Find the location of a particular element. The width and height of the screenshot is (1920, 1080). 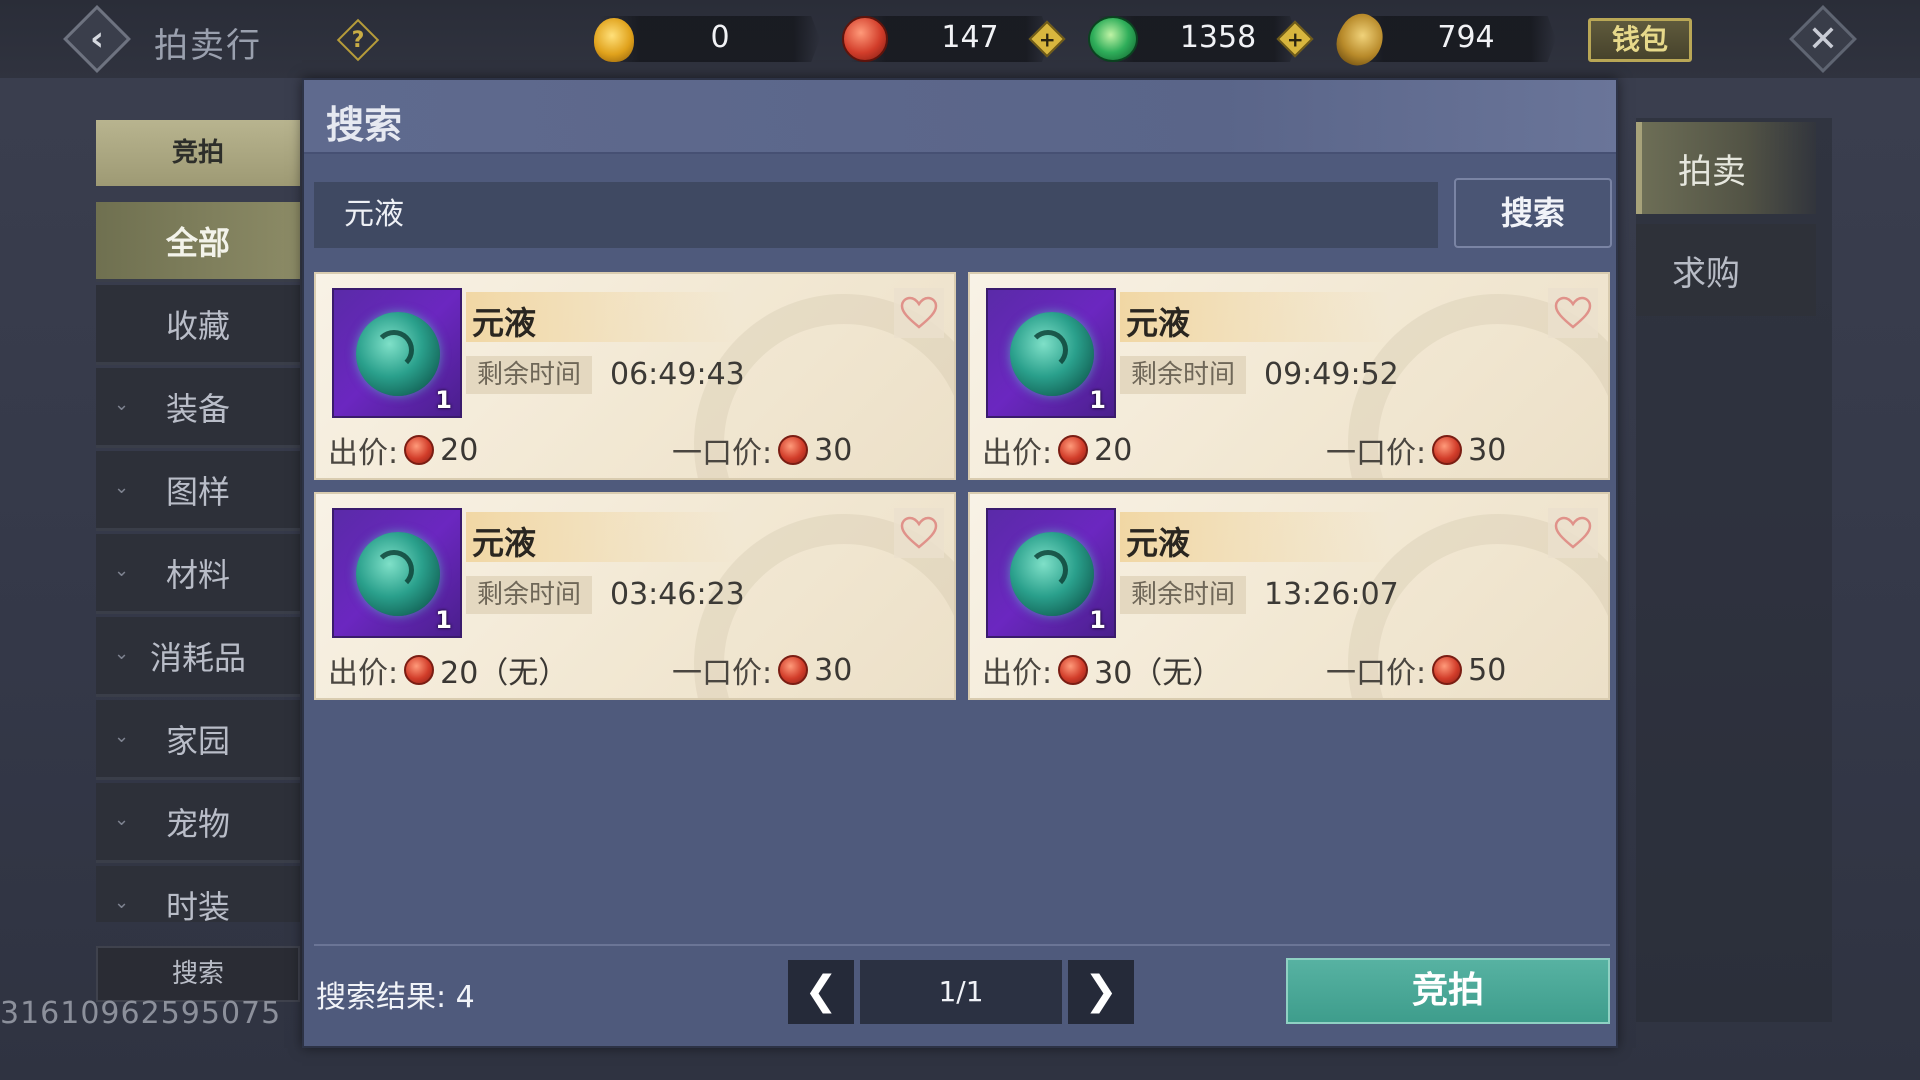

buyout-price-value: 50 is located at coordinates (1487, 670).